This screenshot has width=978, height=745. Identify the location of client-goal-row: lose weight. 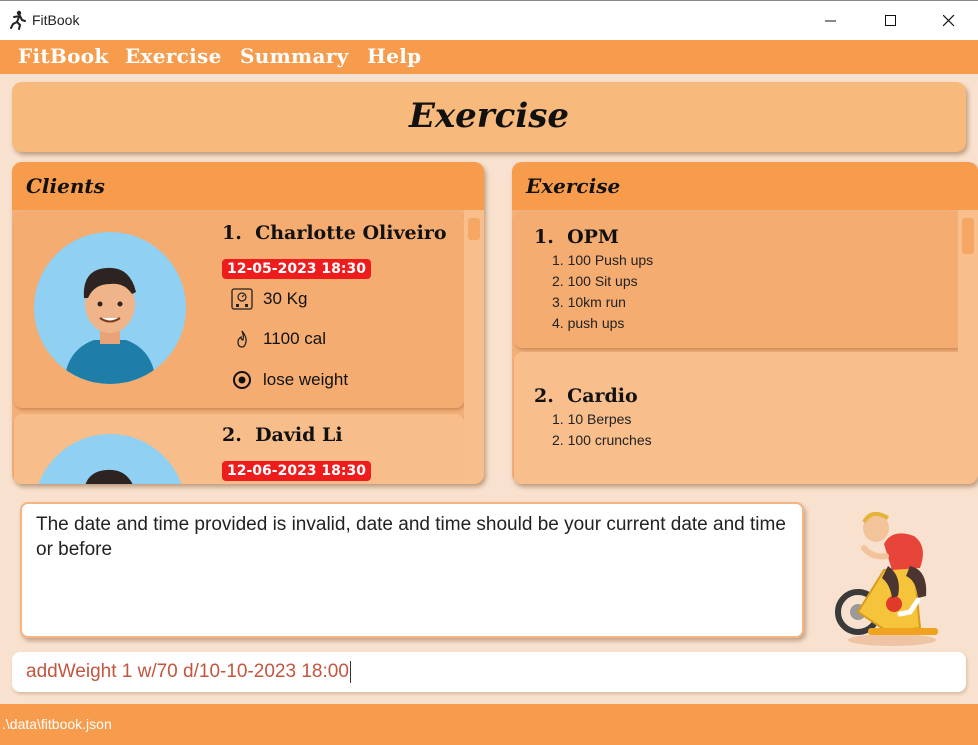
(288, 380).